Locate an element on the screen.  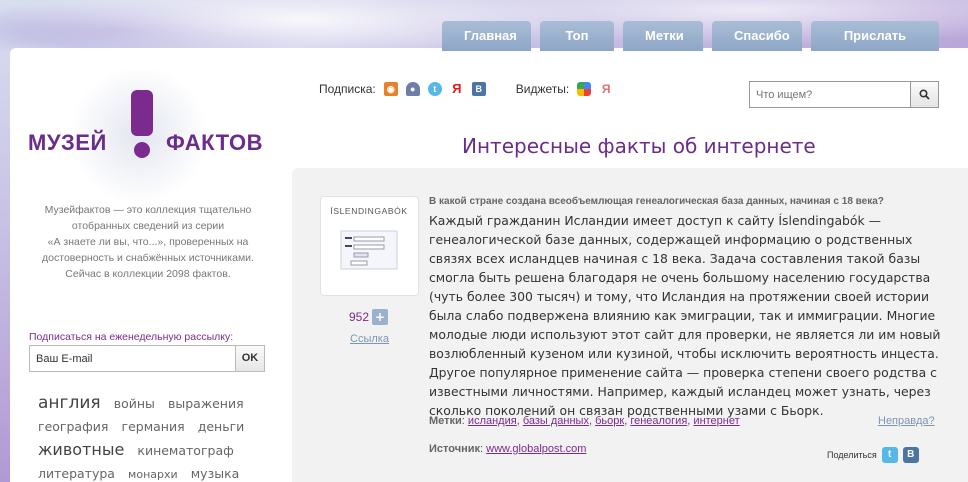
tag-link: животные is located at coordinates (81, 449).